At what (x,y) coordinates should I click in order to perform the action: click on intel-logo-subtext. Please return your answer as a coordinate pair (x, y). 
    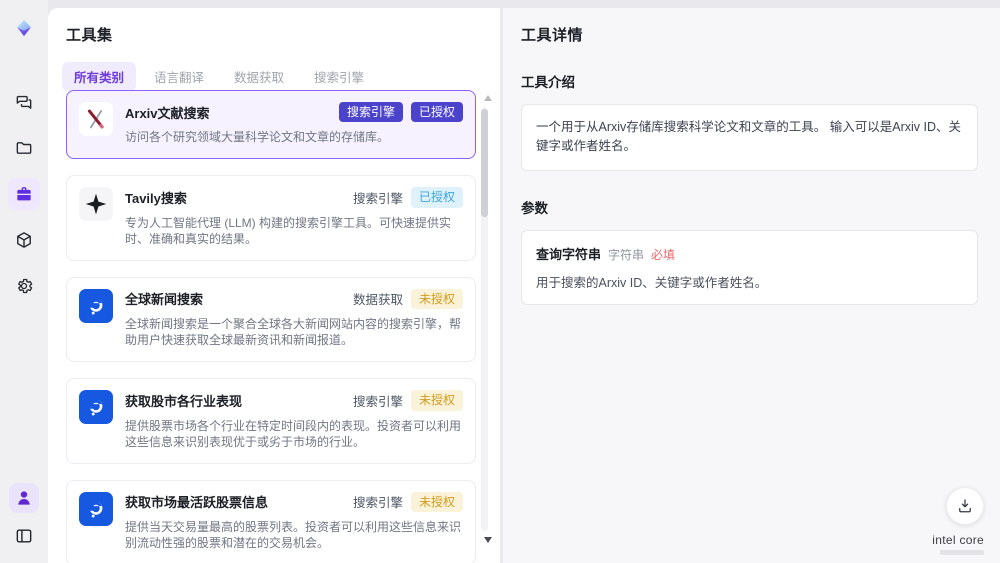
    Looking at the image, I should click on (962, 552).